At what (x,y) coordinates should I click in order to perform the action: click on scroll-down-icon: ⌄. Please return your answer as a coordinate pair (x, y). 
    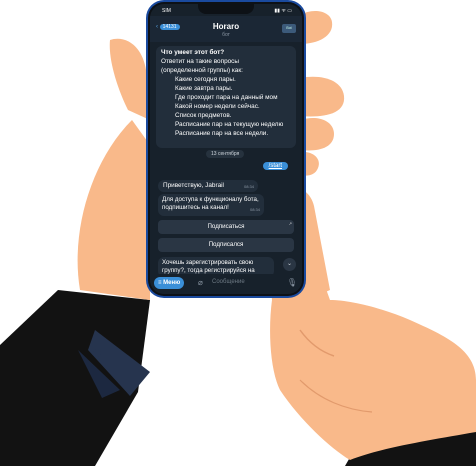
    Looking at the image, I should click on (289, 264).